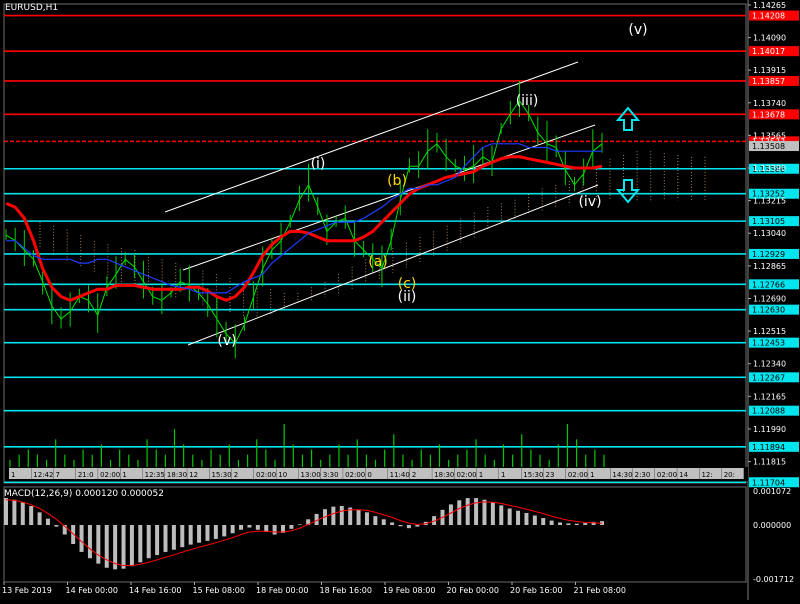  What do you see at coordinates (768, 284) in the screenshot?
I see `level-price-label: 1.12766` at bounding box center [768, 284].